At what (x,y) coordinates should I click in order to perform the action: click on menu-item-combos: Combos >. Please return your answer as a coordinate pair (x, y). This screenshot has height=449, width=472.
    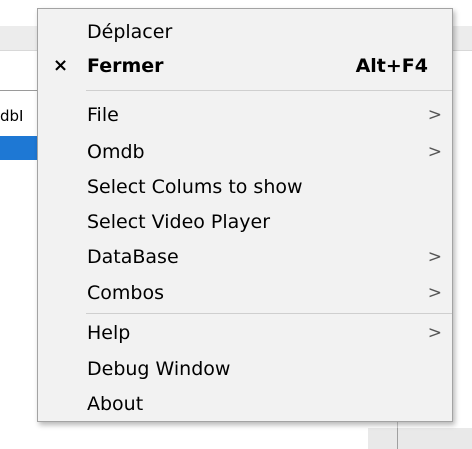
    Looking at the image, I should click on (245, 293).